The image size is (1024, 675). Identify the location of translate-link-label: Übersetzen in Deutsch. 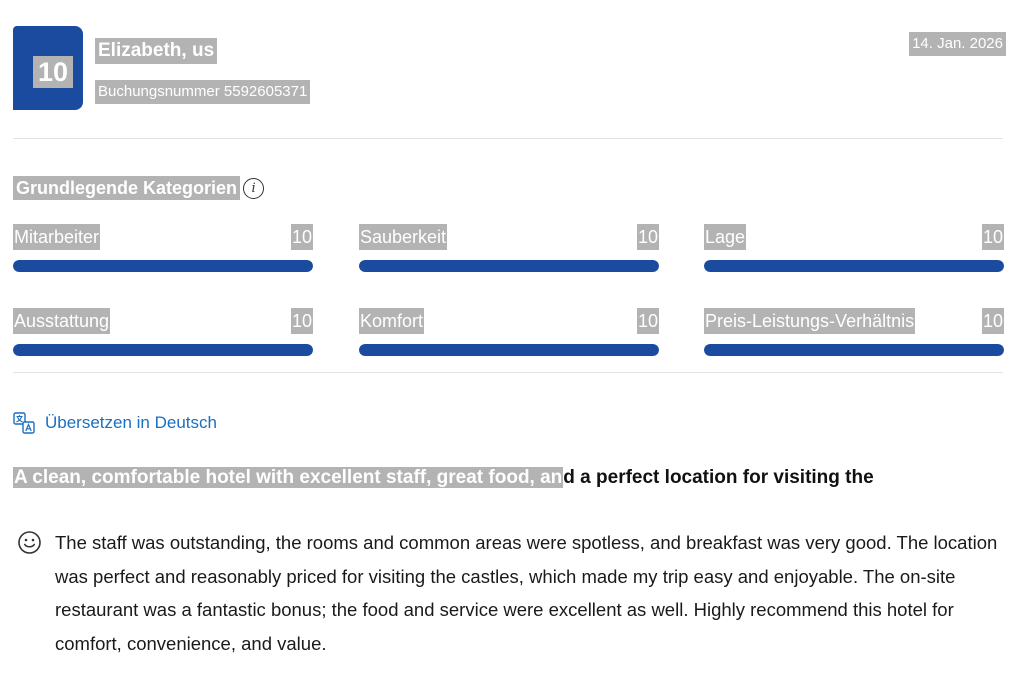
(131, 422).